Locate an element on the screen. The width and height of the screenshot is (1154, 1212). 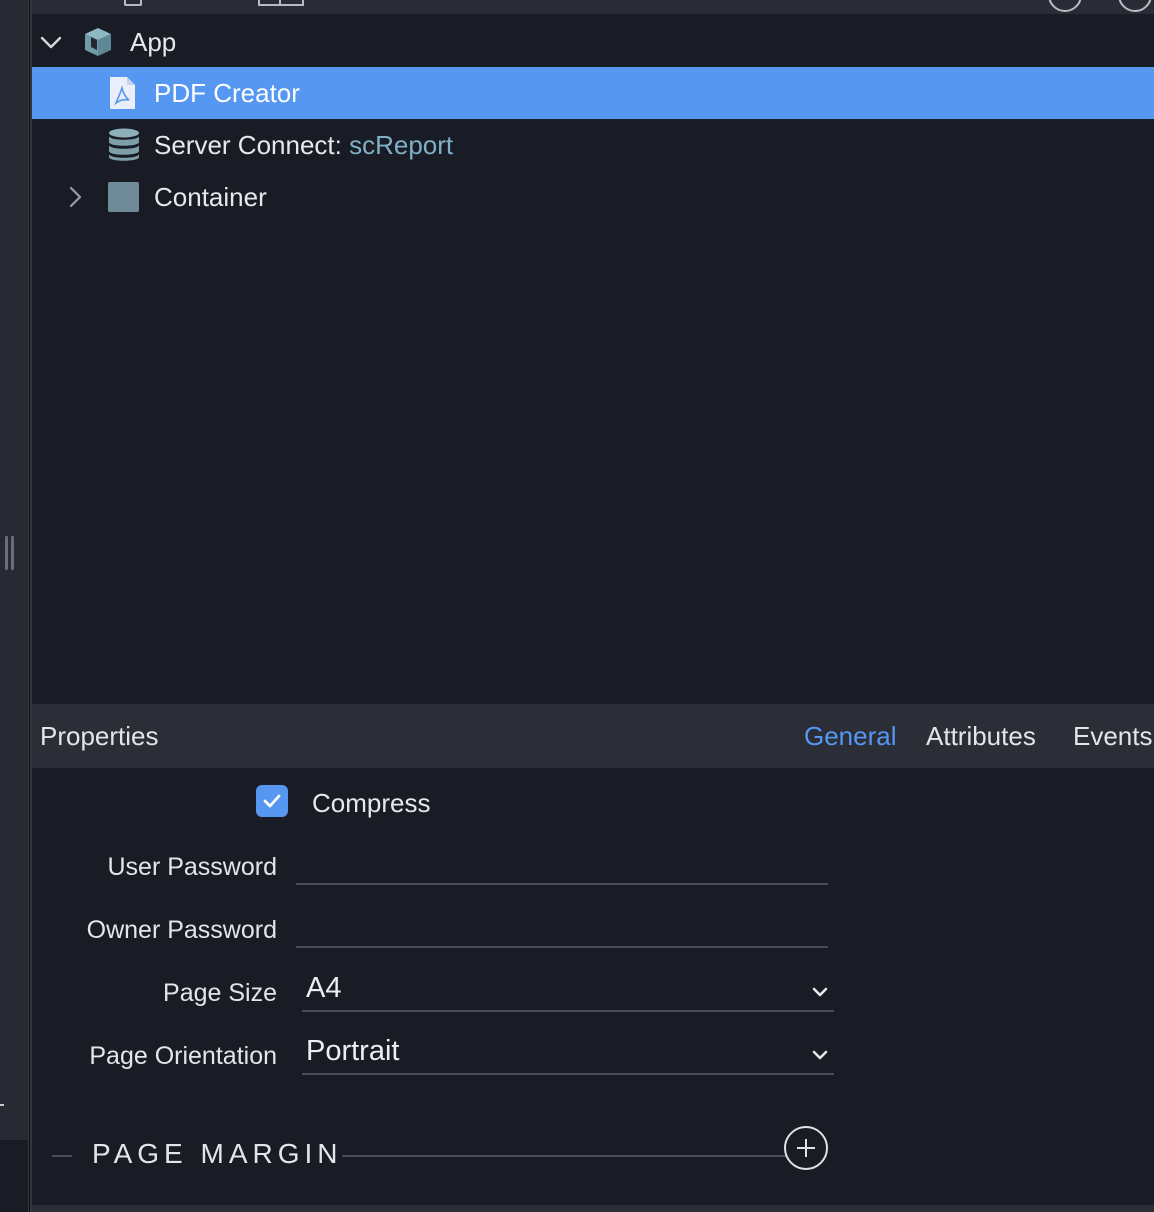
cube-icon is located at coordinates (98, 42).